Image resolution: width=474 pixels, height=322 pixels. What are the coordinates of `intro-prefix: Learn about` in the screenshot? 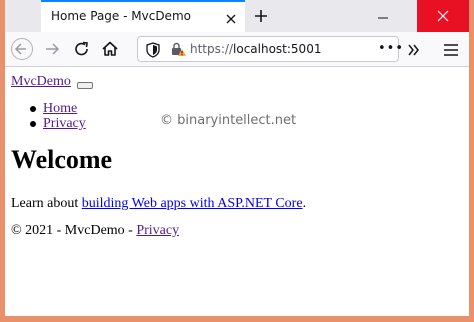 It's located at (46, 203).